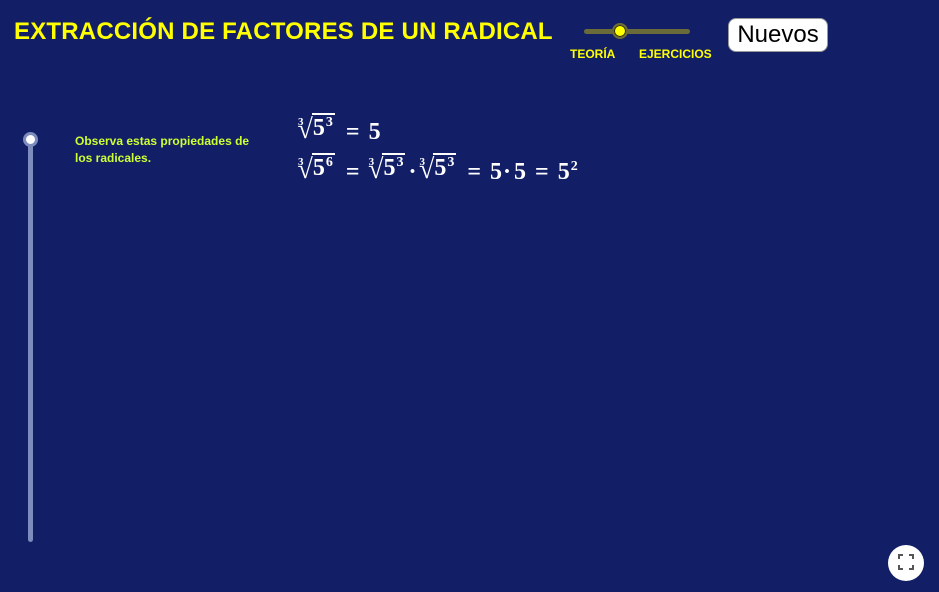 This screenshot has width=939, height=592. What do you see at coordinates (593, 54) in the screenshot?
I see `mode-label-teoria: TEORÍA` at bounding box center [593, 54].